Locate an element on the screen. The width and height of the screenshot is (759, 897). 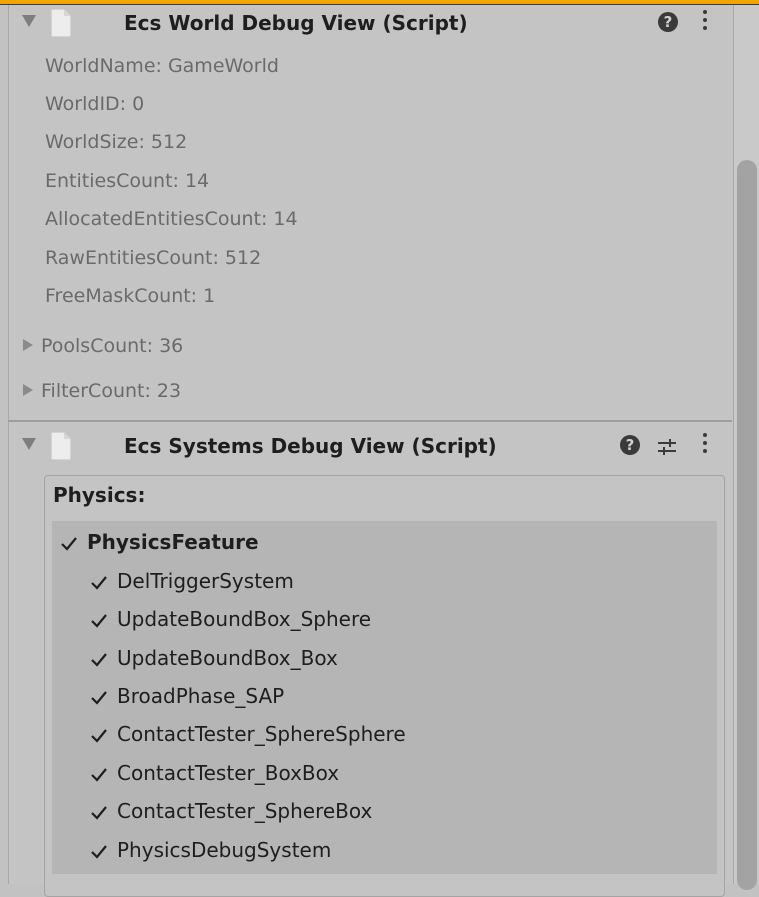
entities-count-field: EntitiesCount: 14 is located at coordinates (127, 181).